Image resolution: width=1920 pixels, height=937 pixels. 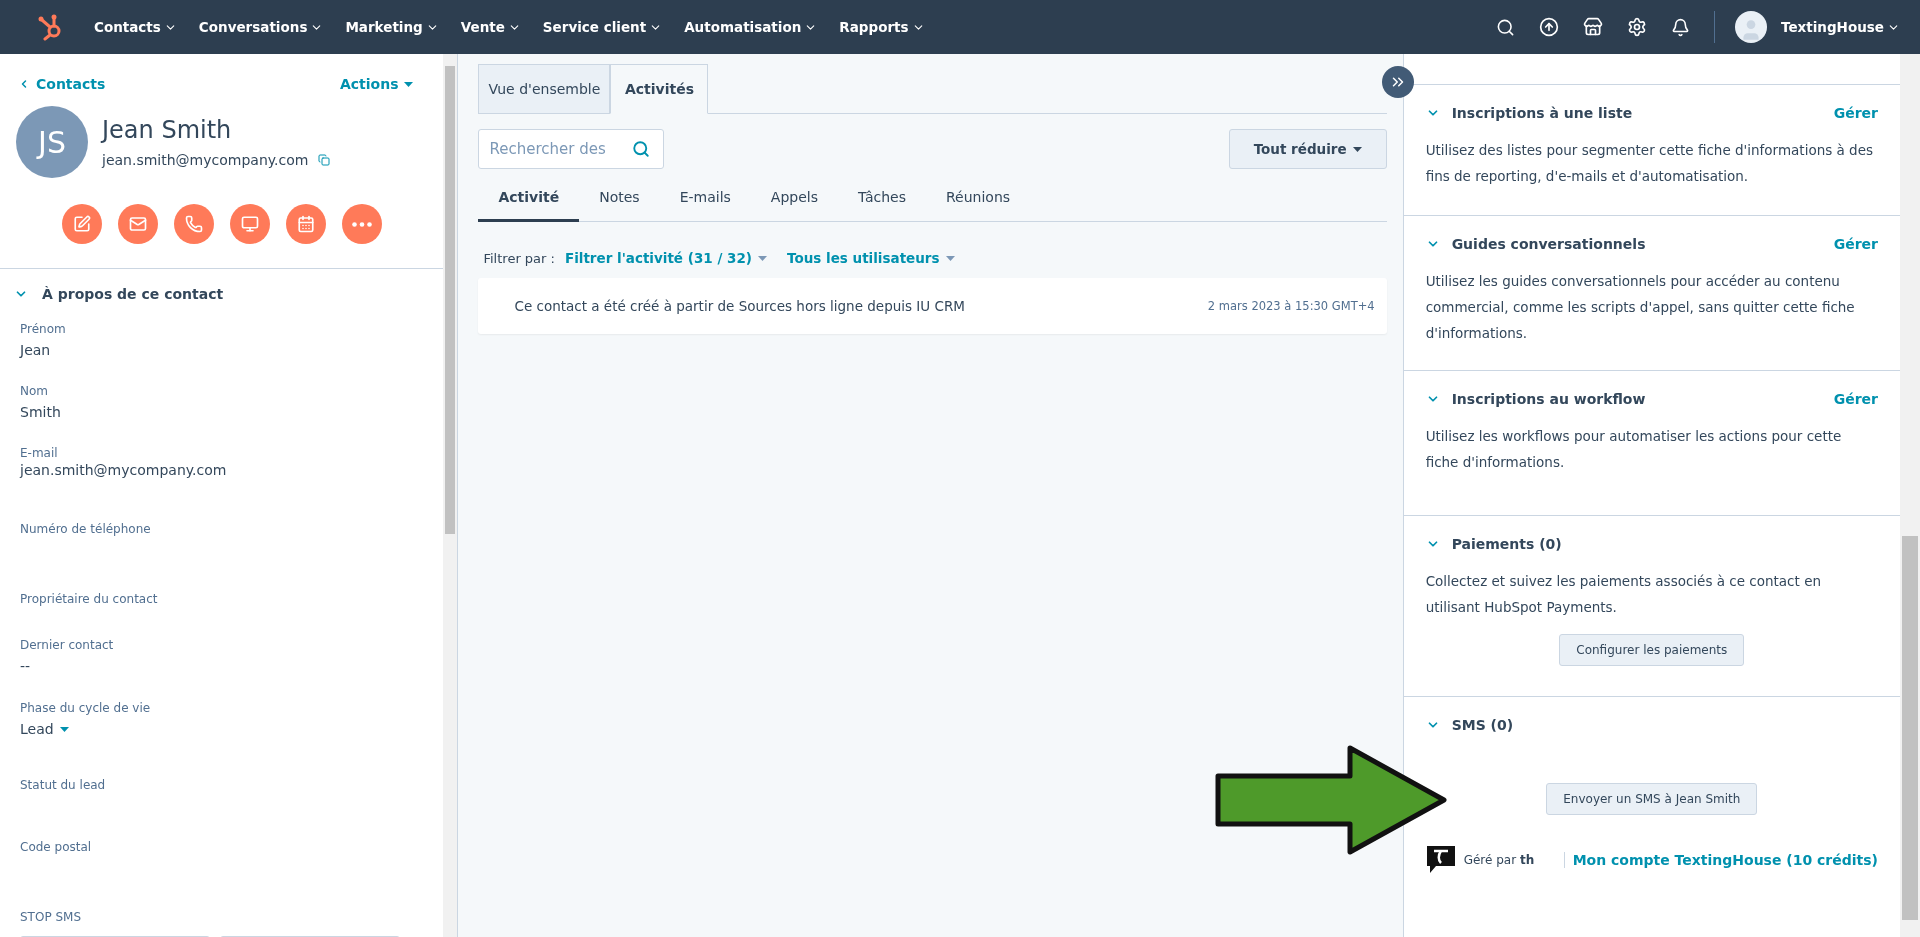 I want to click on pencil-icon, so click(x=81, y=224).